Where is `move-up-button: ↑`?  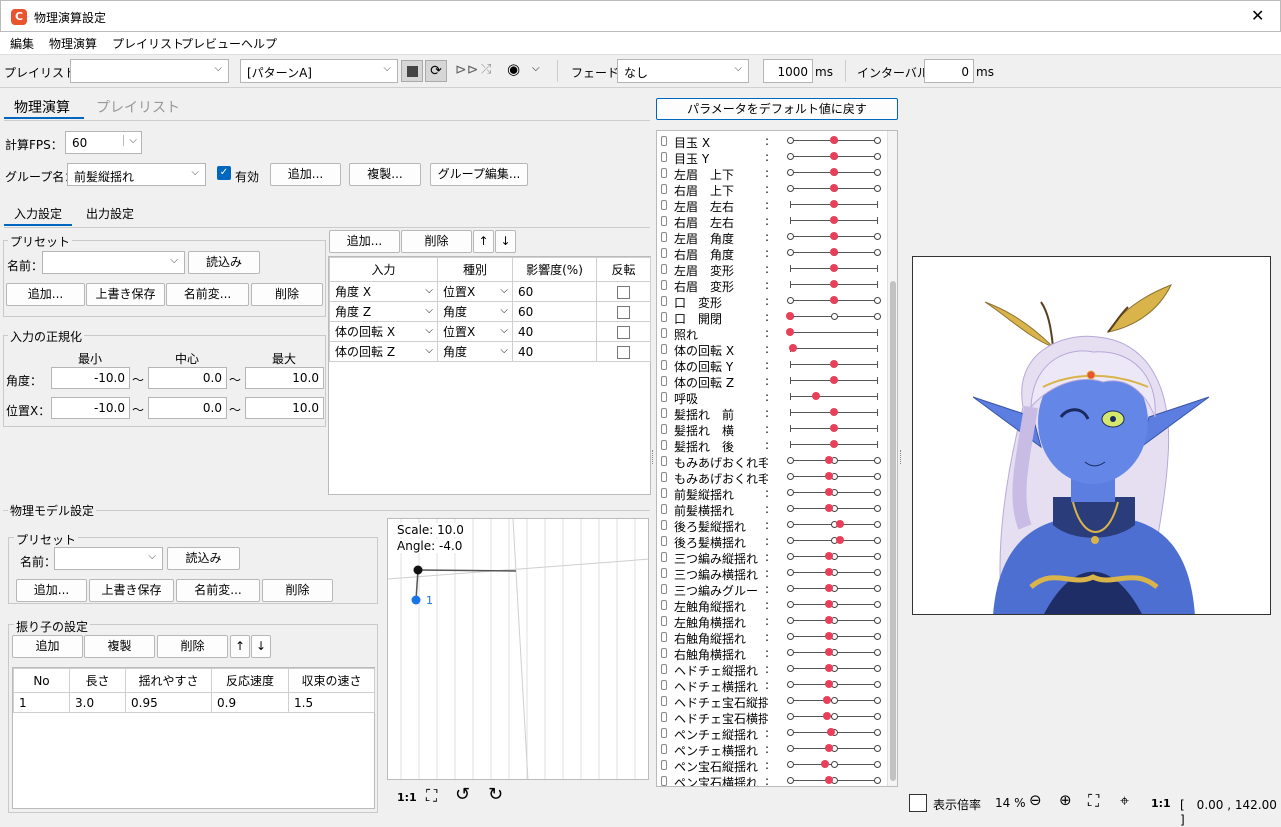
move-up-button: ↑ is located at coordinates (483, 241).